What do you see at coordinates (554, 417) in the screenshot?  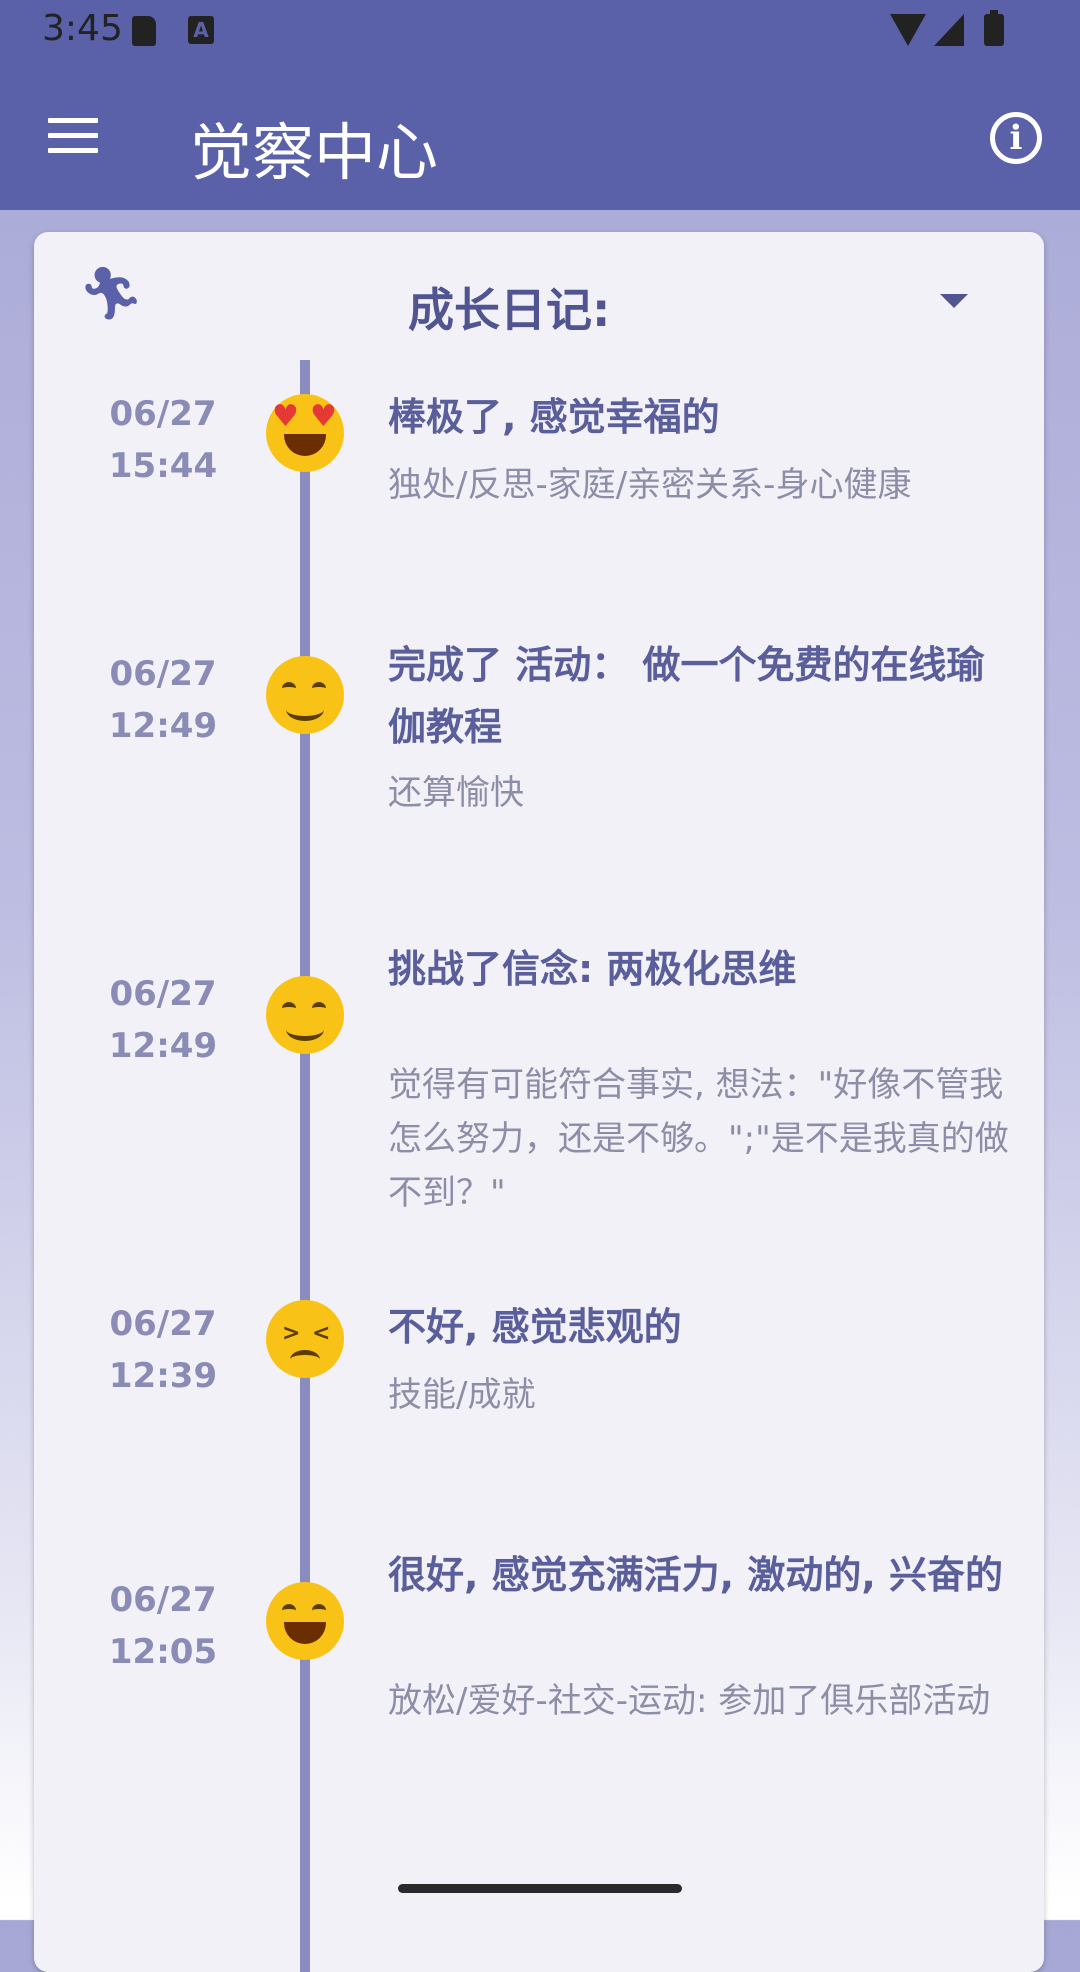 I see `entry-title: 棒极了, 感觉幸福的` at bounding box center [554, 417].